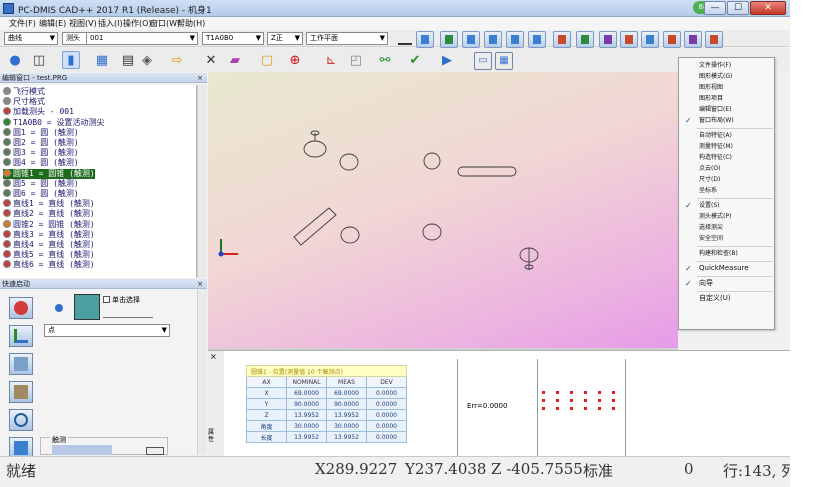 Image resolution: width=828 pixels, height=487 pixels. Describe the element at coordinates (267, 60) in the screenshot. I see `square-tool-icon: ▢` at that location.